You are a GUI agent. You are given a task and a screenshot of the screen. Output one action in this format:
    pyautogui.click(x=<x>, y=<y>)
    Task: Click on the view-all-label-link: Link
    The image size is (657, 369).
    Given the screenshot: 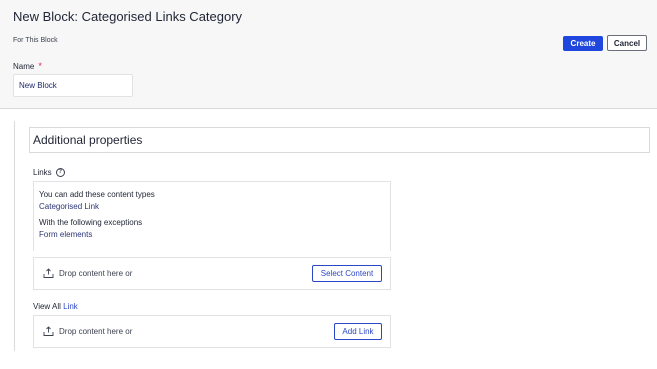 What is the action you would take?
    pyautogui.click(x=70, y=306)
    